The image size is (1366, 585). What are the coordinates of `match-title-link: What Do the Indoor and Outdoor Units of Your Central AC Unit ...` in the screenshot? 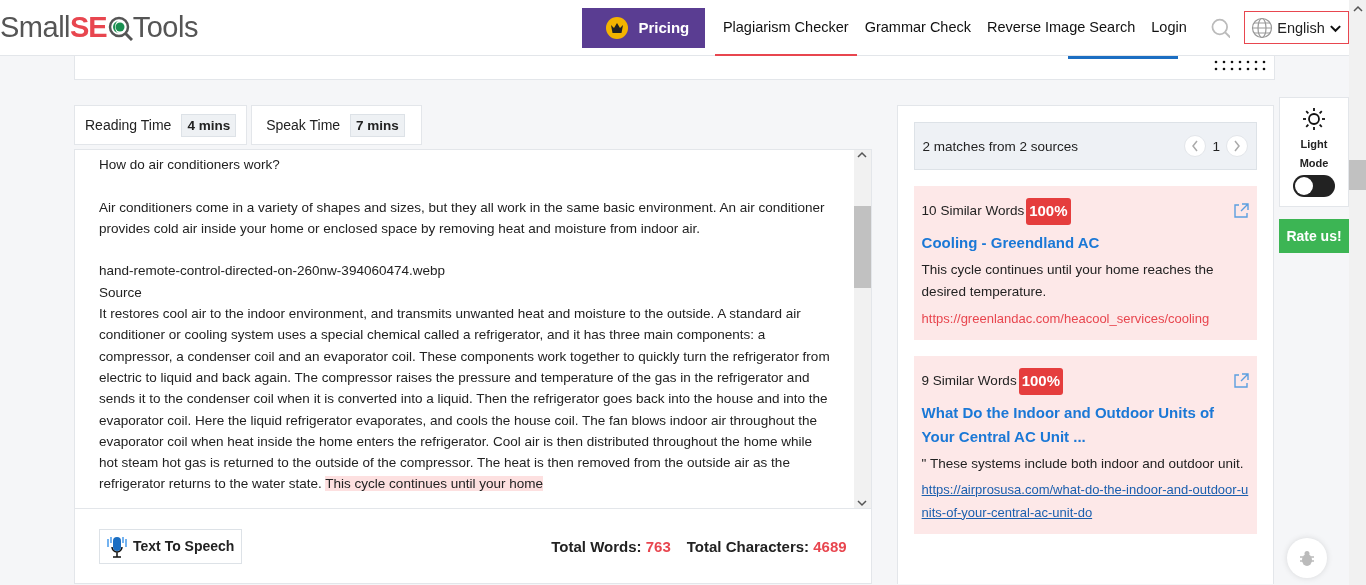 It's located at (1085, 424).